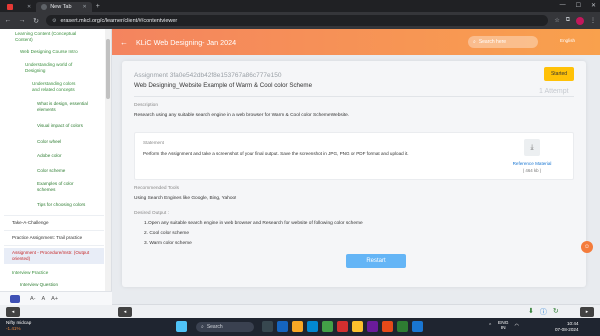  I want to click on back-arrow-icon: ←, so click(124, 42).